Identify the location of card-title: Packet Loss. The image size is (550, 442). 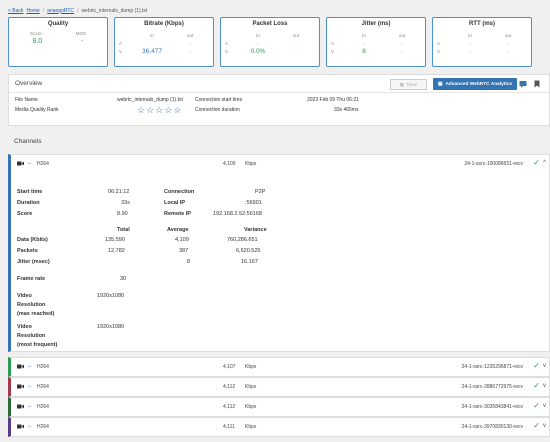
(270, 24).